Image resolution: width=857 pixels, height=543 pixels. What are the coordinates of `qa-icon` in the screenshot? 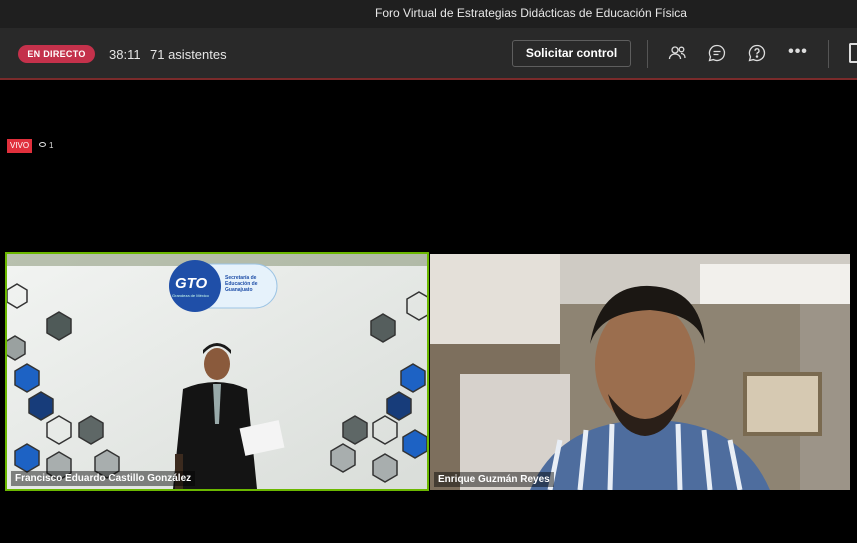 It's located at (757, 53).